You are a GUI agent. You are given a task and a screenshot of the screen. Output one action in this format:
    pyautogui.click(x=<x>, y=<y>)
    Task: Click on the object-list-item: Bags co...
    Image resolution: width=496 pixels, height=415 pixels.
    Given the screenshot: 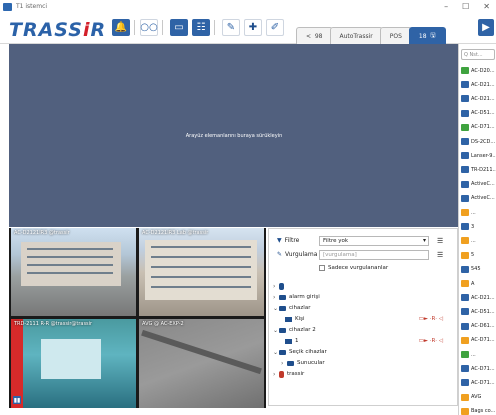 What is the action you would take?
    pyautogui.click(x=477, y=410)
    